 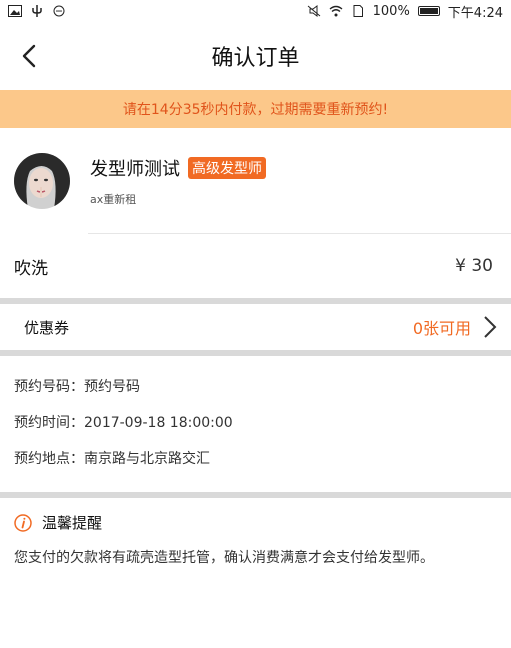 I want to click on payment-timer-banner: 请在14分35秒内付款，过期需要重新预约!, so click(x=255, y=109).